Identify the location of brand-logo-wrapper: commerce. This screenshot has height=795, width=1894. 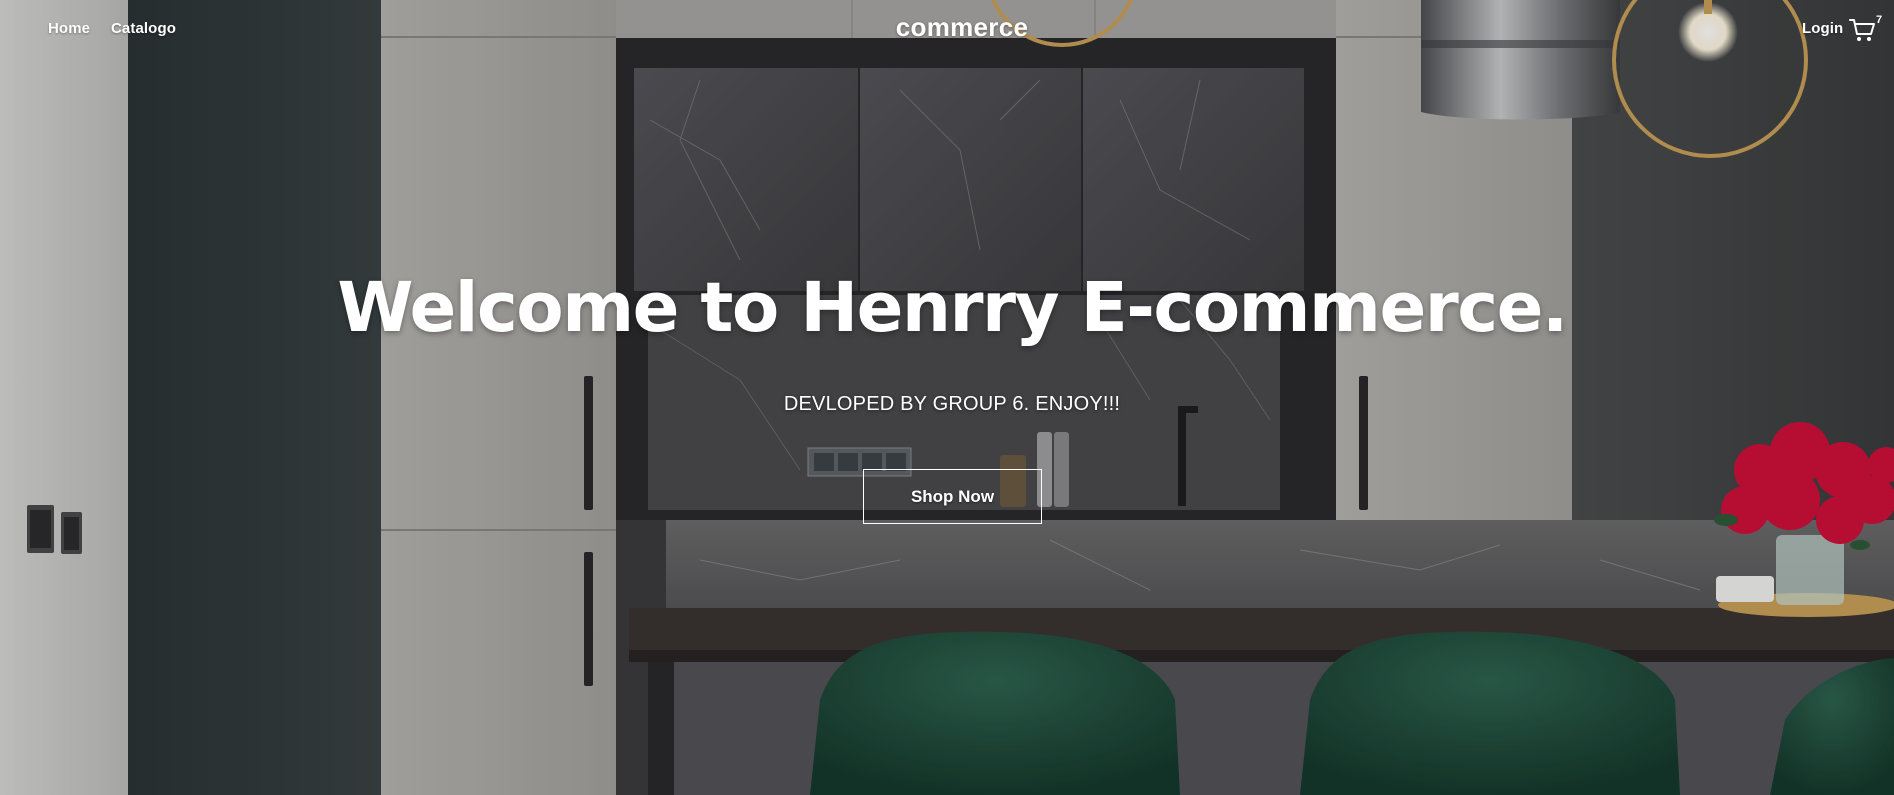
(947, 27).